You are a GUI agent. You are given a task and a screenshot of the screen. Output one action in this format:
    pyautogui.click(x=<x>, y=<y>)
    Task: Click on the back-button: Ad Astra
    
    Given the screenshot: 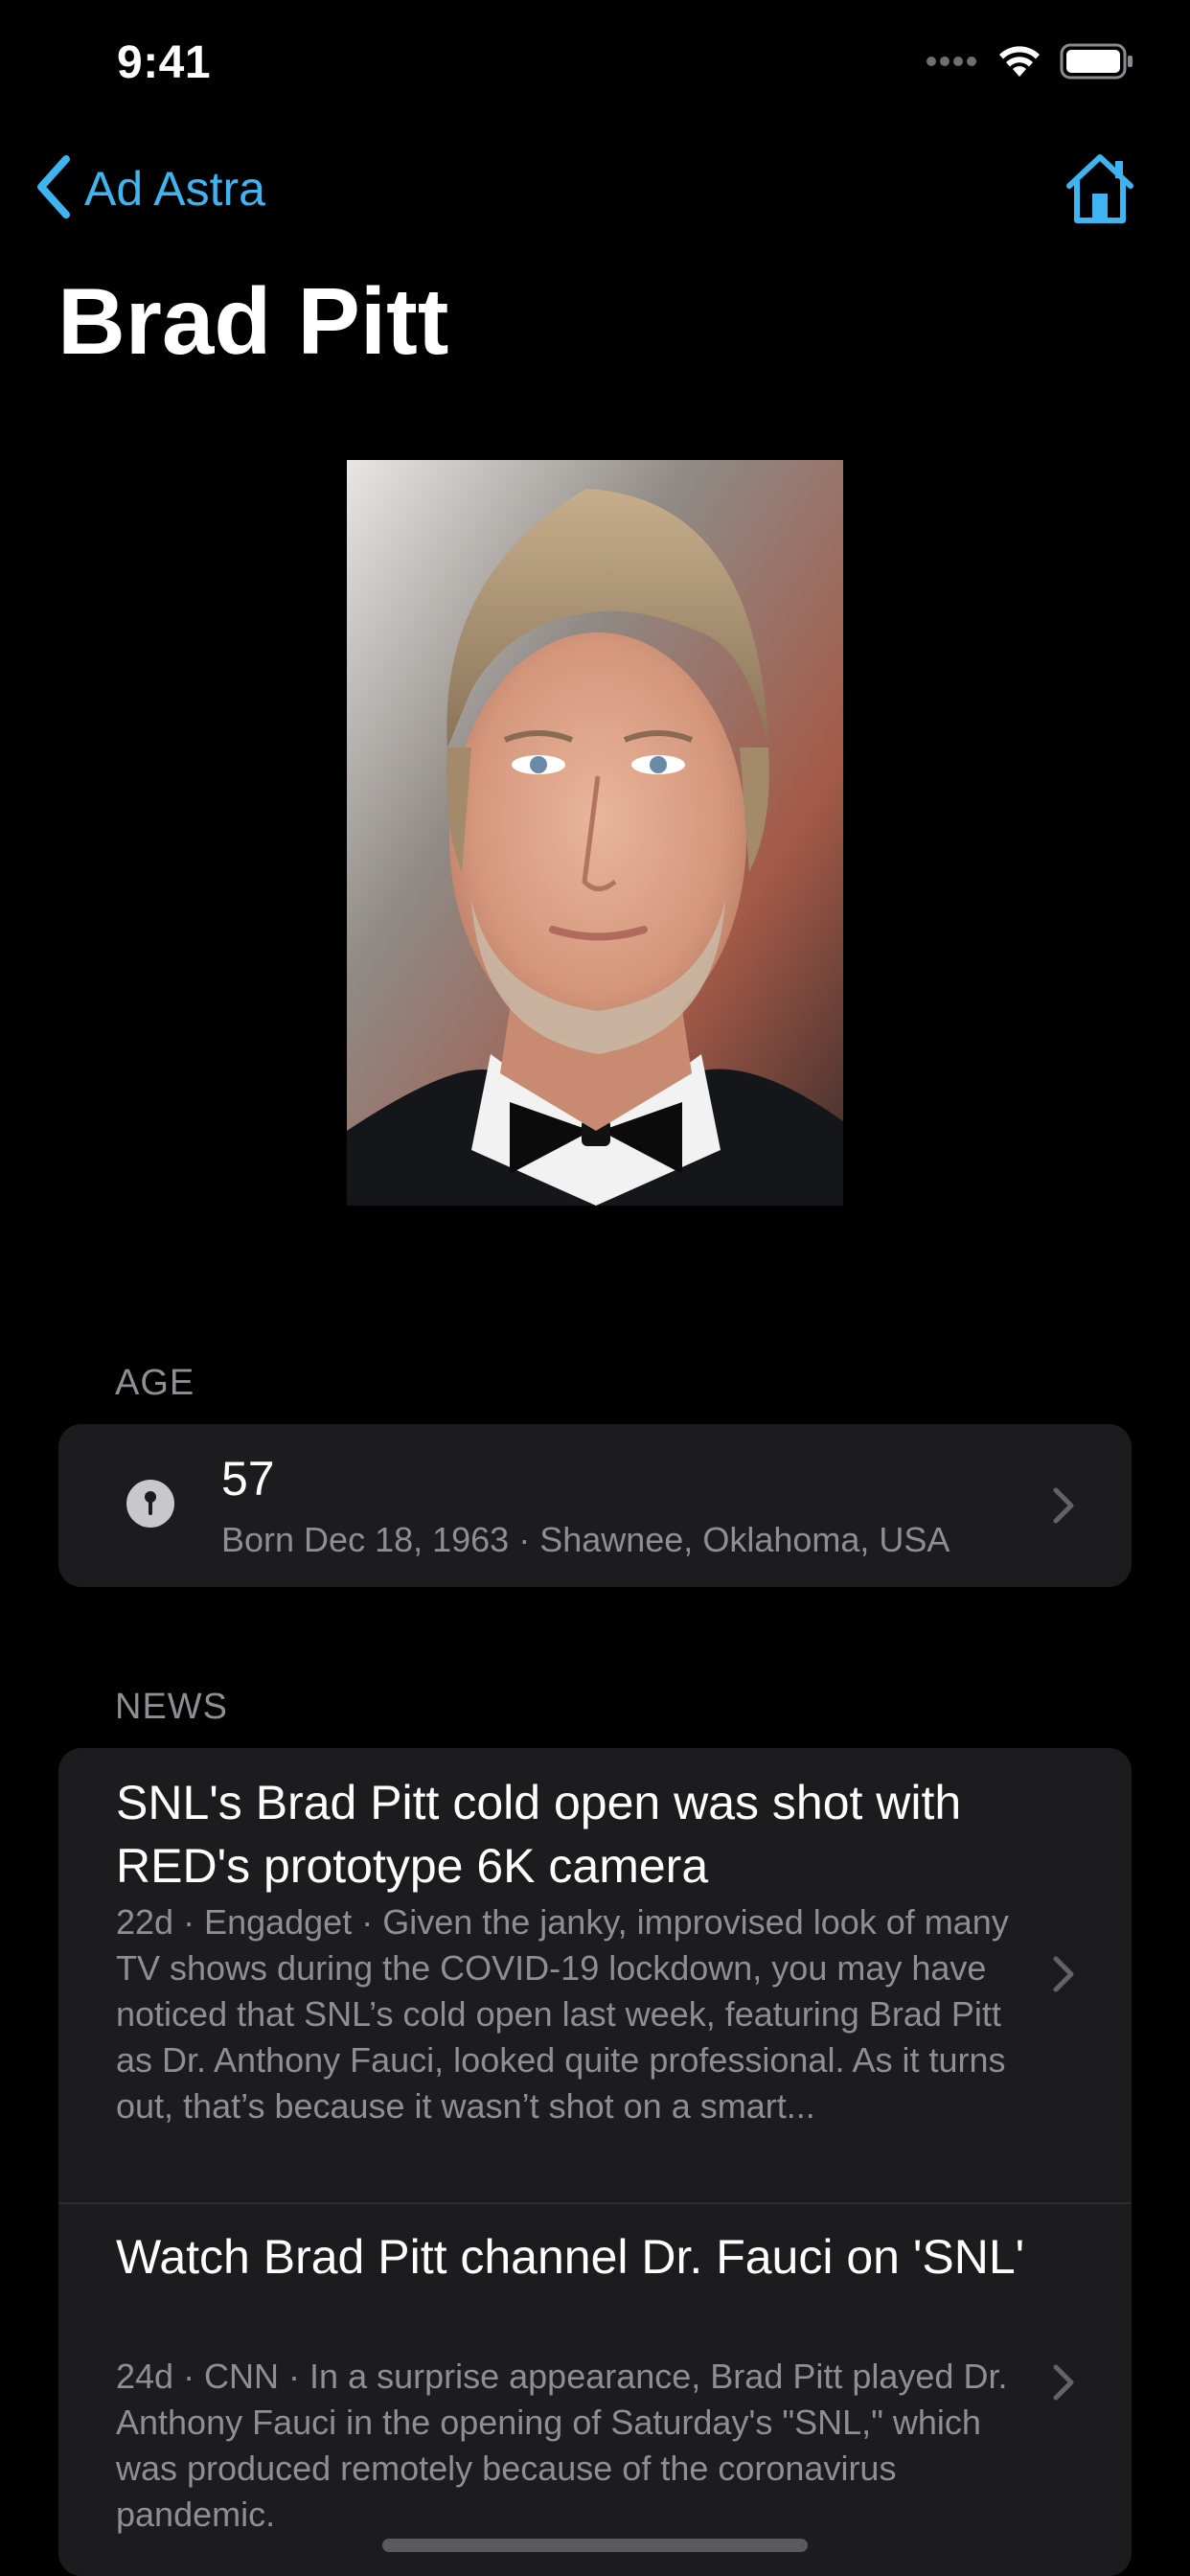 What is the action you would take?
    pyautogui.click(x=150, y=188)
    